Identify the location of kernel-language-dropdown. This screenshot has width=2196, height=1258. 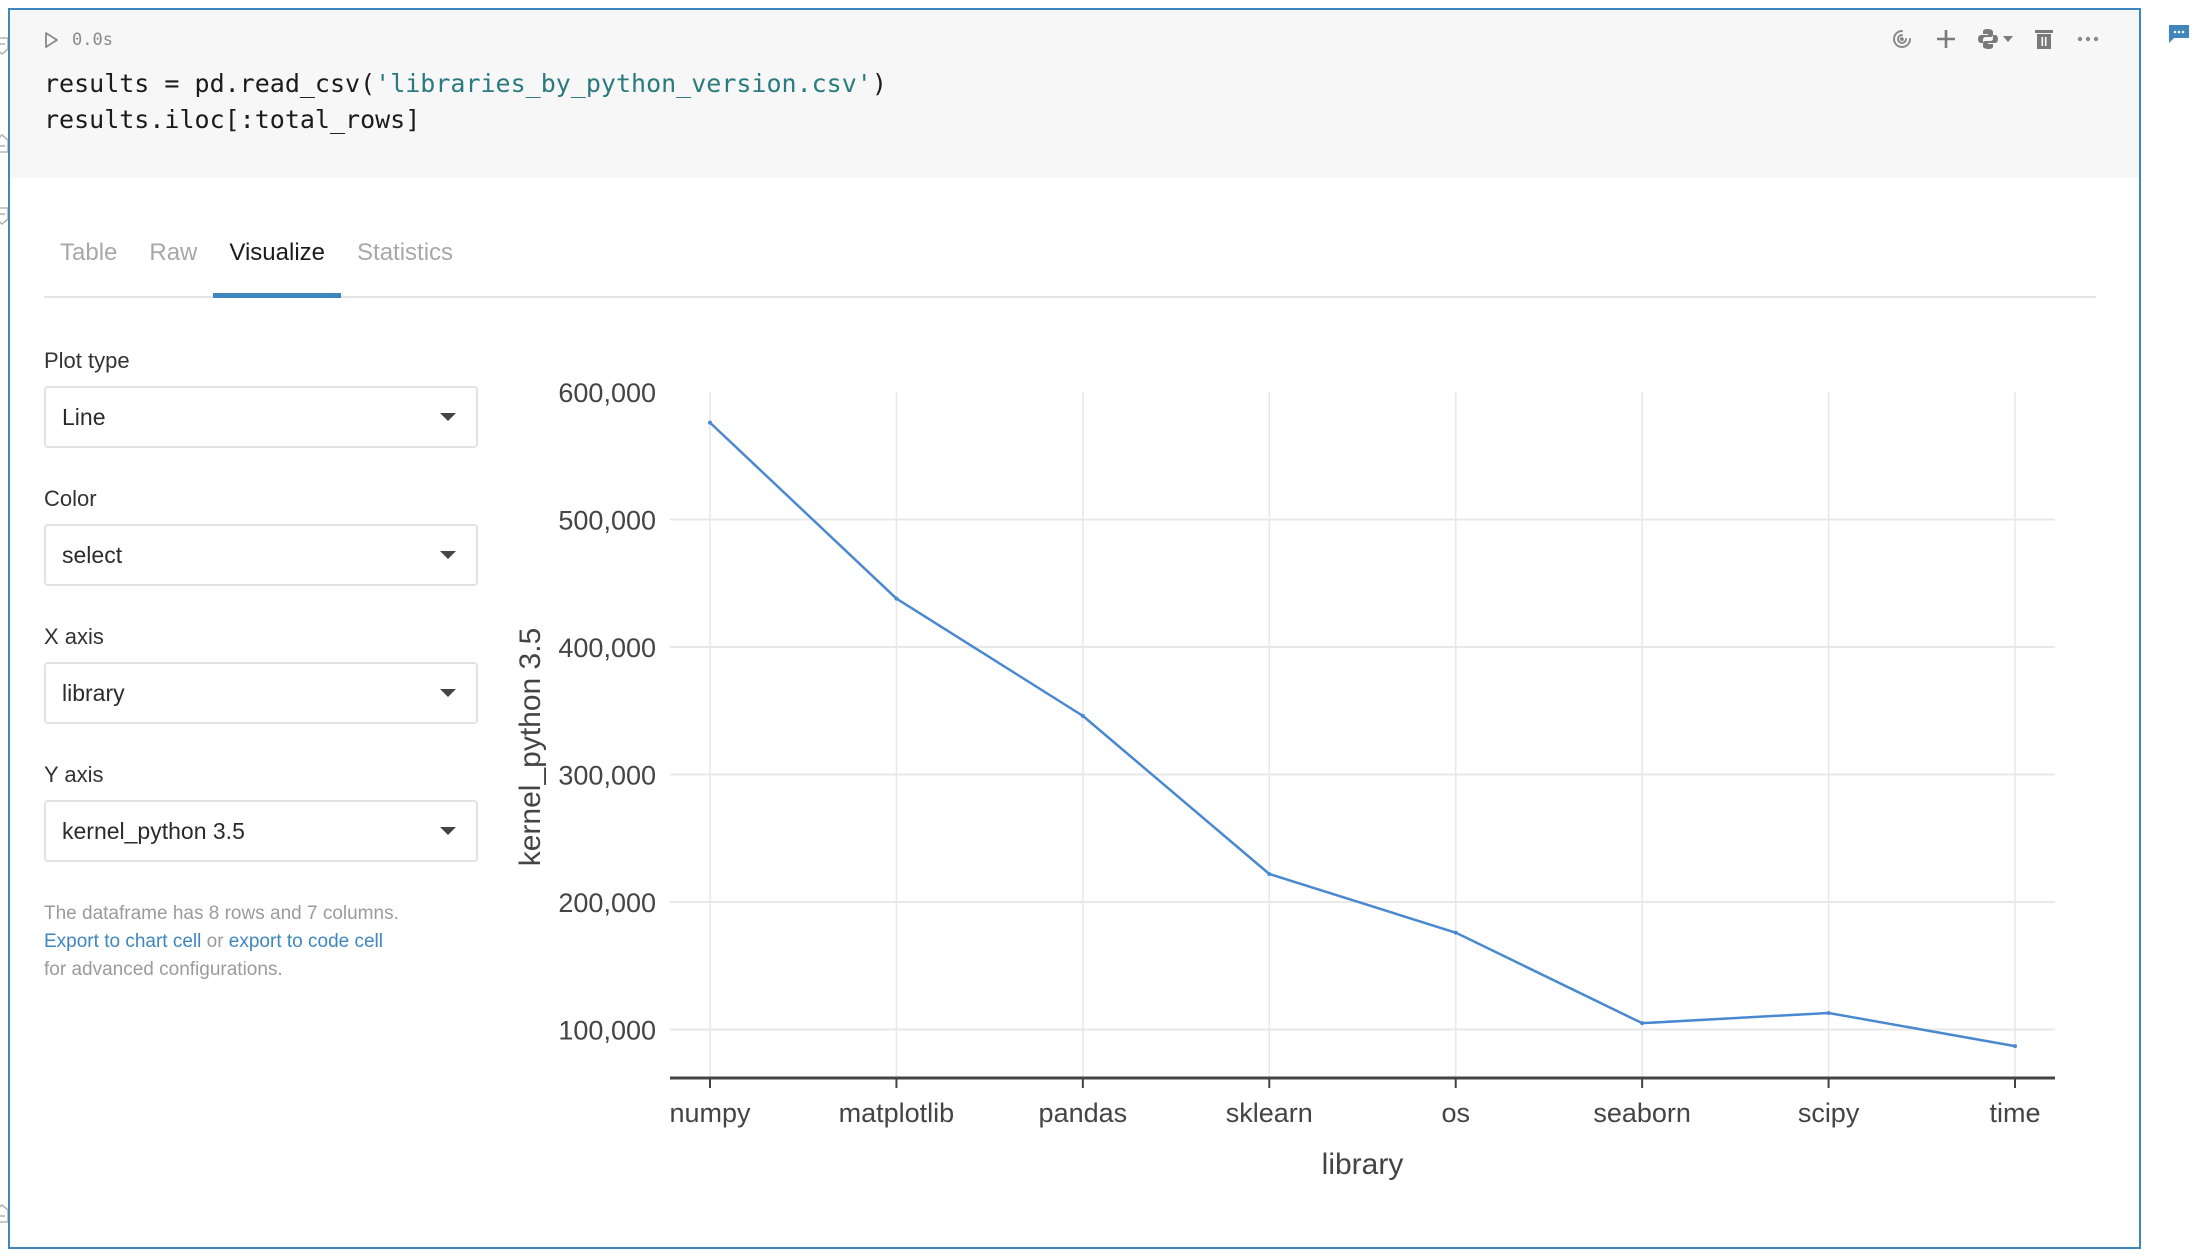
(1995, 39).